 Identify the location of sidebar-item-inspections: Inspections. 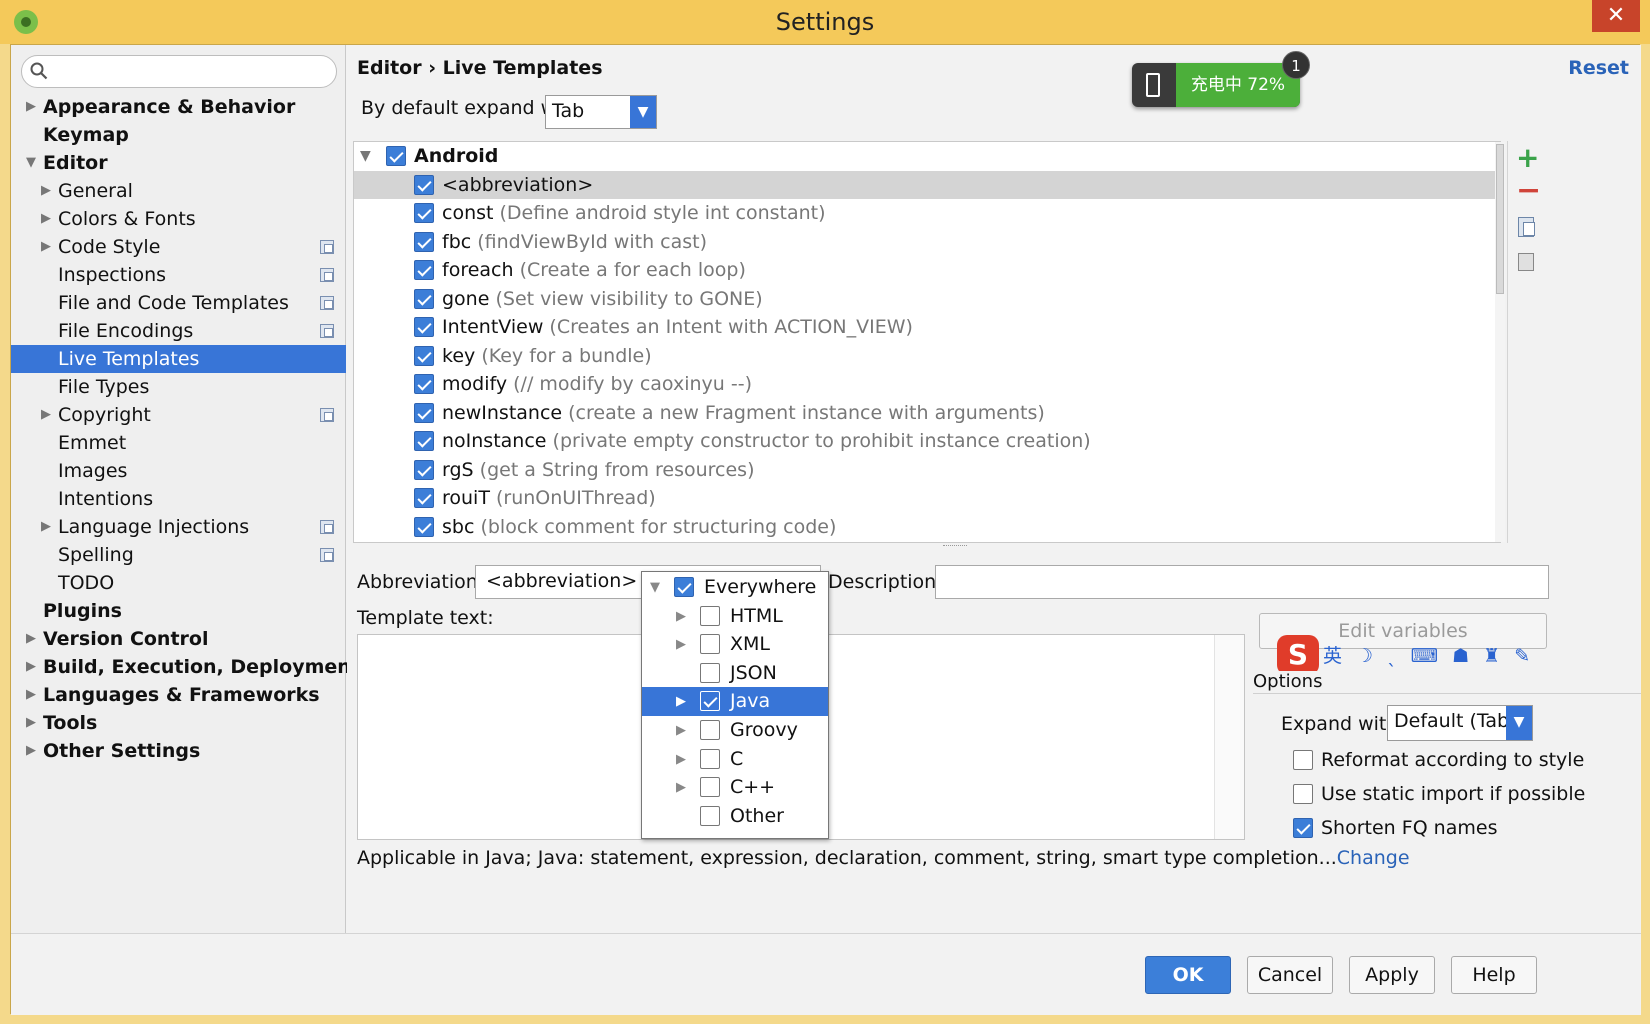
(178, 275).